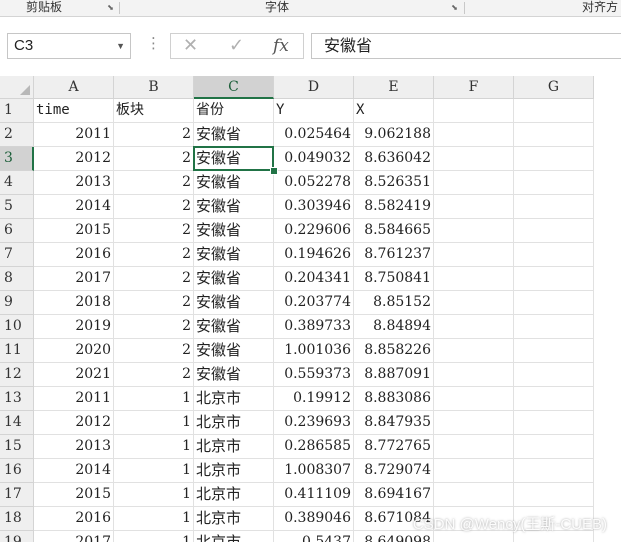 The height and width of the screenshot is (542, 621). I want to click on cell-c8: 安徽省, so click(234, 279).